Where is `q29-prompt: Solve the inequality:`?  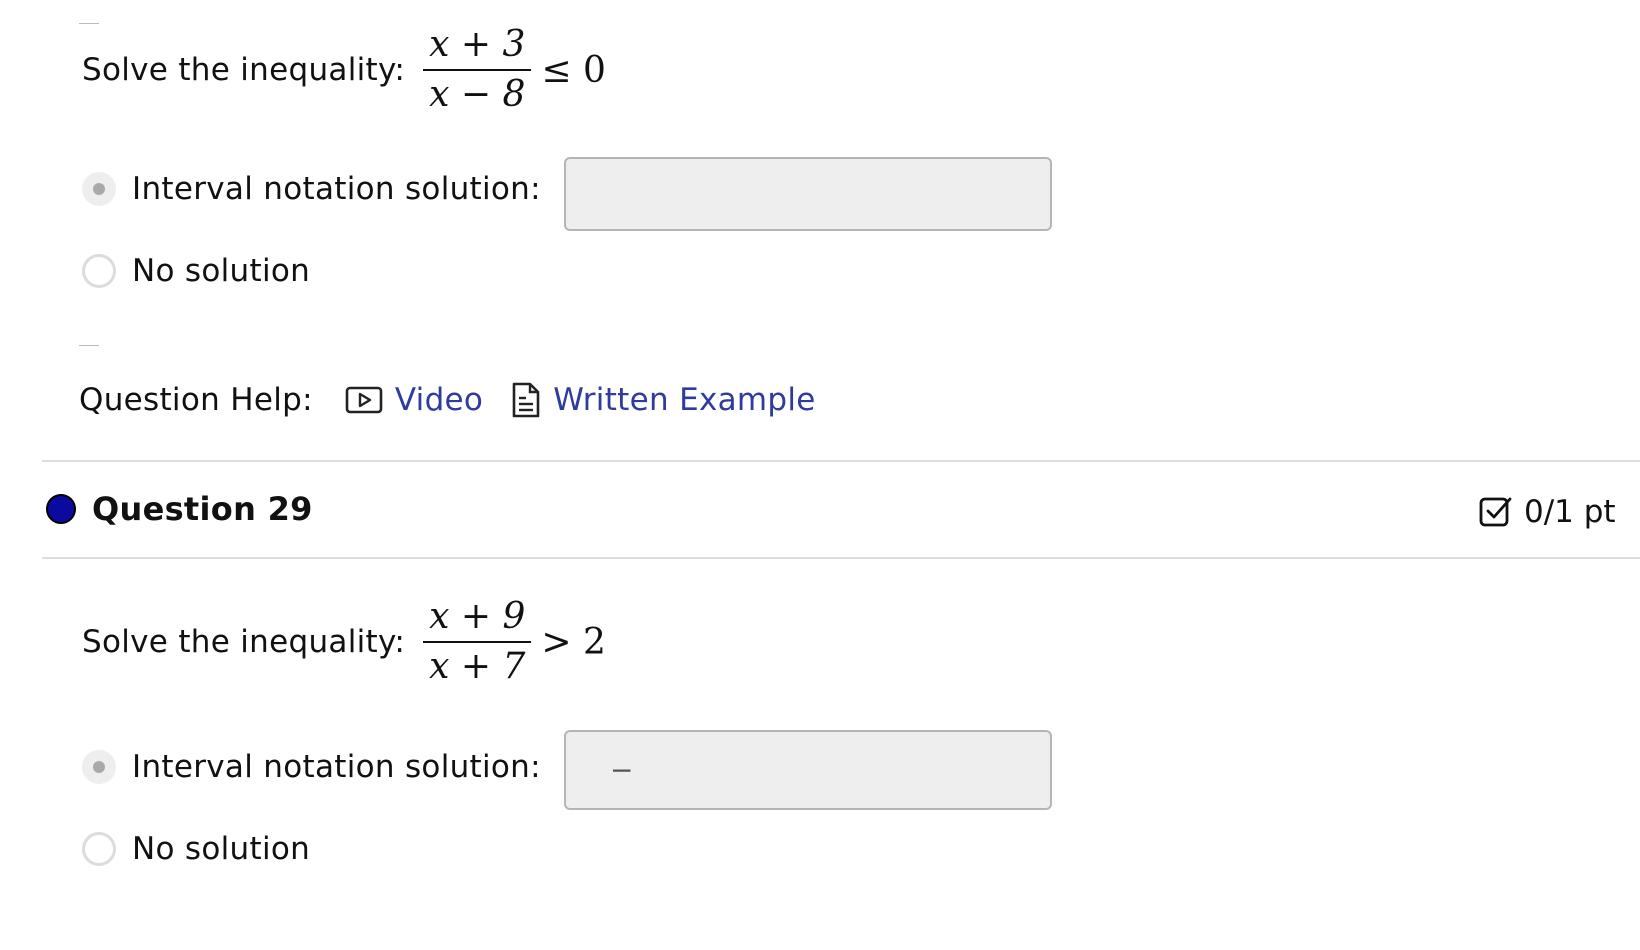 q29-prompt: Solve the inequality: is located at coordinates (244, 642).